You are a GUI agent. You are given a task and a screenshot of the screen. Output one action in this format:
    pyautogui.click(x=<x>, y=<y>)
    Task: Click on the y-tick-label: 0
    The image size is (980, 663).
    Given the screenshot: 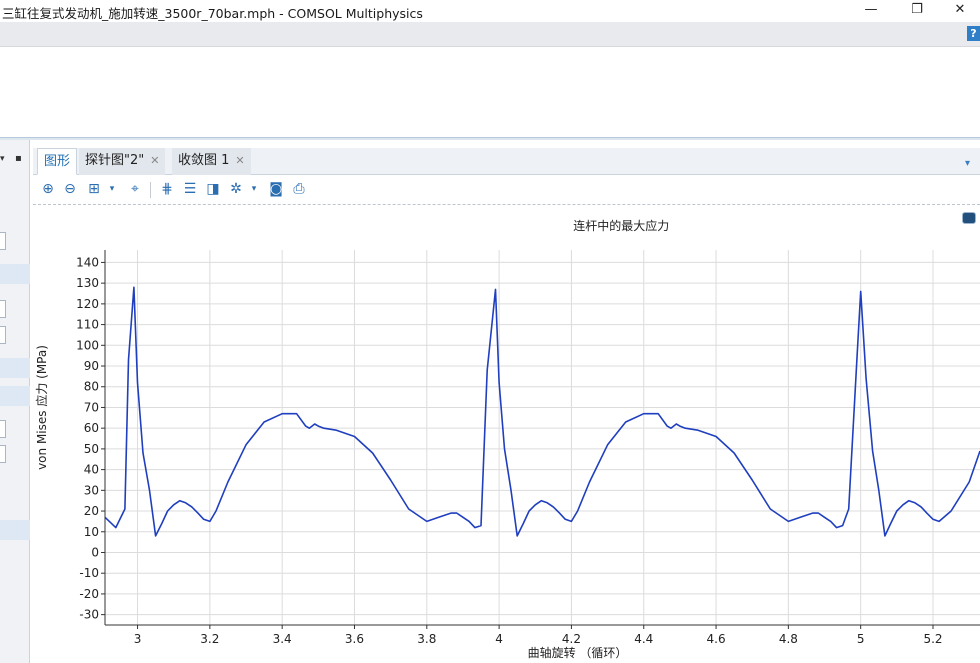 What is the action you would take?
    pyautogui.click(x=95, y=552)
    